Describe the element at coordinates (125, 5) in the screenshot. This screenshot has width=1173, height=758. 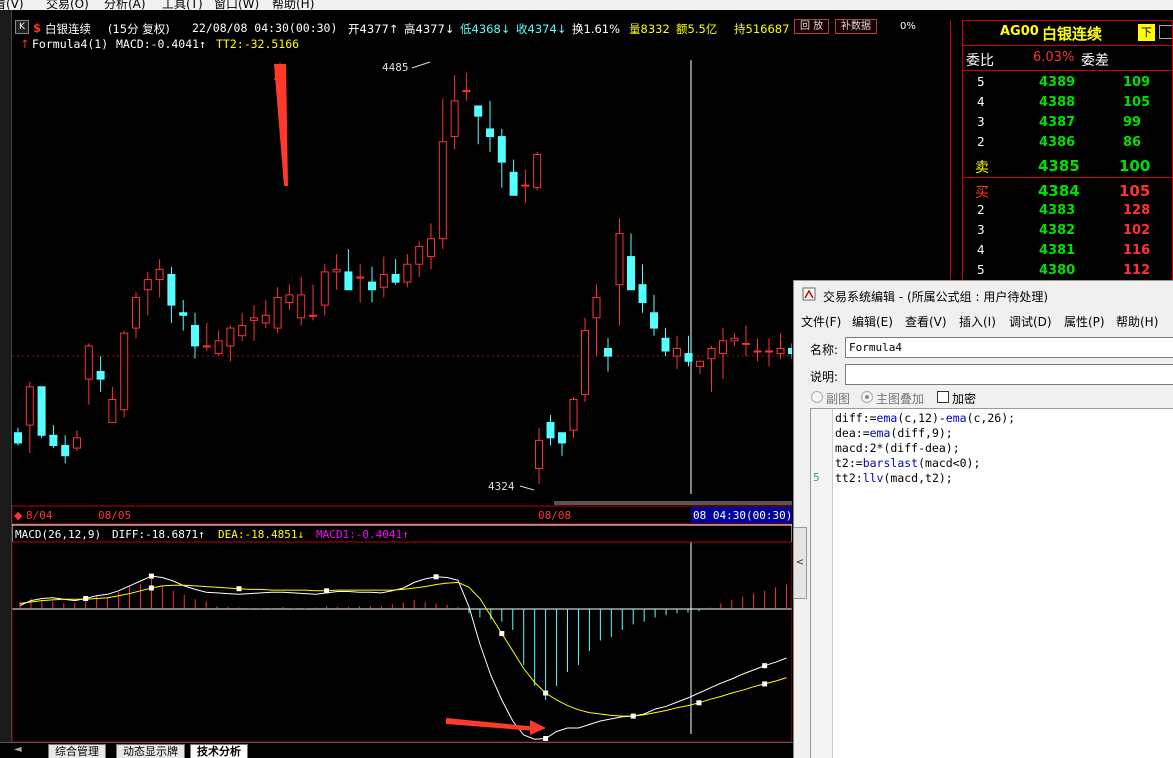
I see `menu-analysis: 分析(A)` at that location.